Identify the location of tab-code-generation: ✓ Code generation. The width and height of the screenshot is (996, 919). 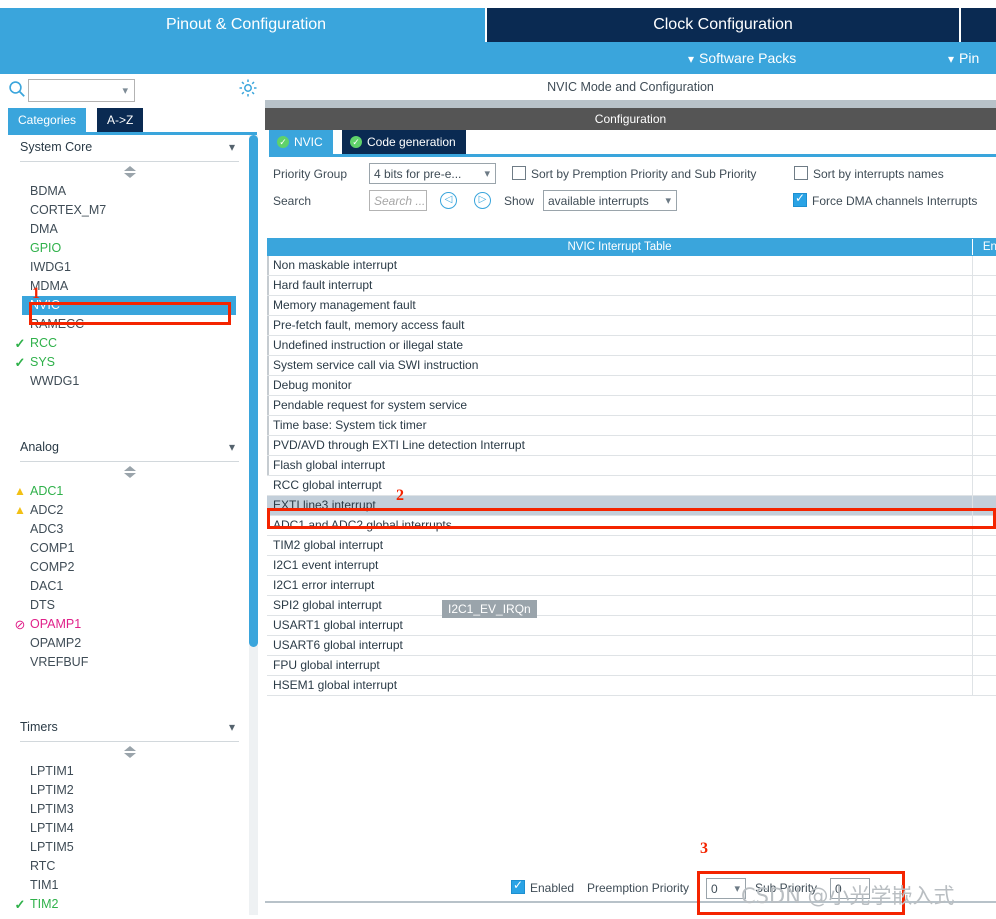
(404, 142).